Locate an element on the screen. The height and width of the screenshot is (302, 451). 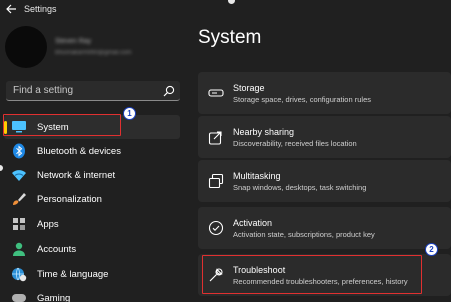
sidebar-item-label: Time & language is located at coordinates (73, 274).